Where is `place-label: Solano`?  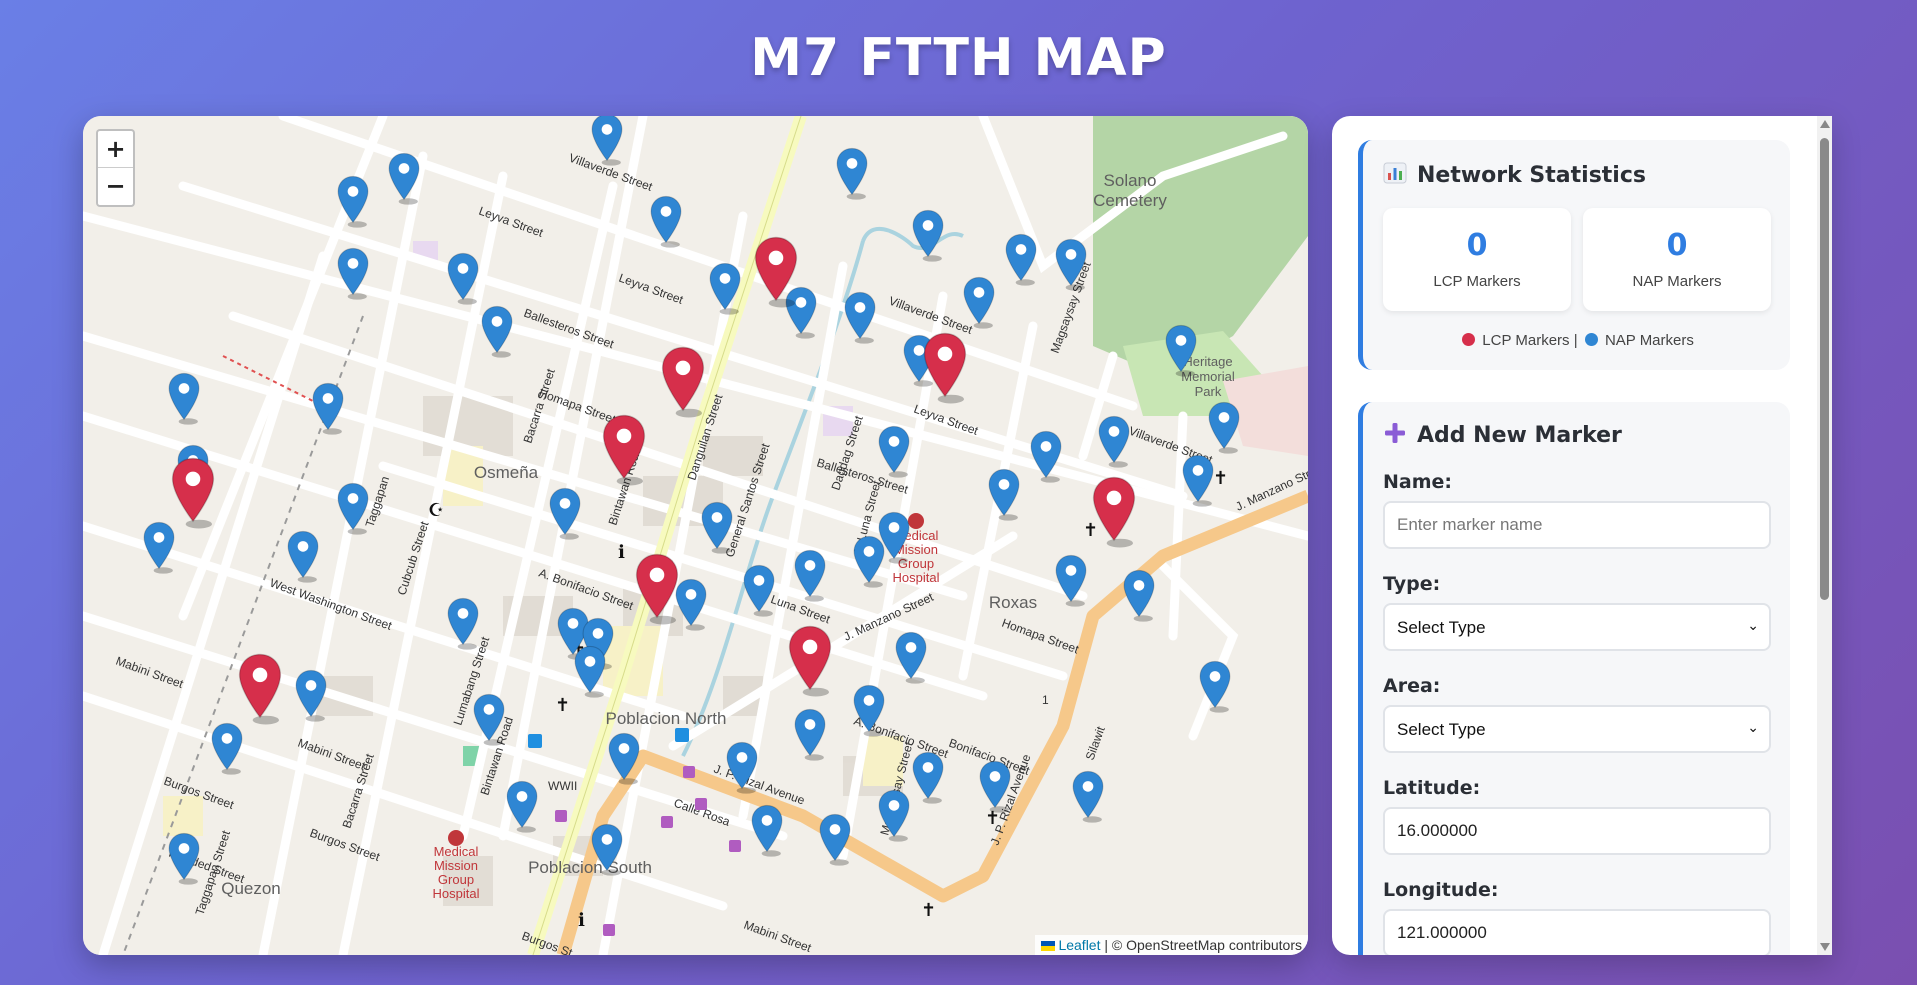 place-label: Solano is located at coordinates (1130, 180).